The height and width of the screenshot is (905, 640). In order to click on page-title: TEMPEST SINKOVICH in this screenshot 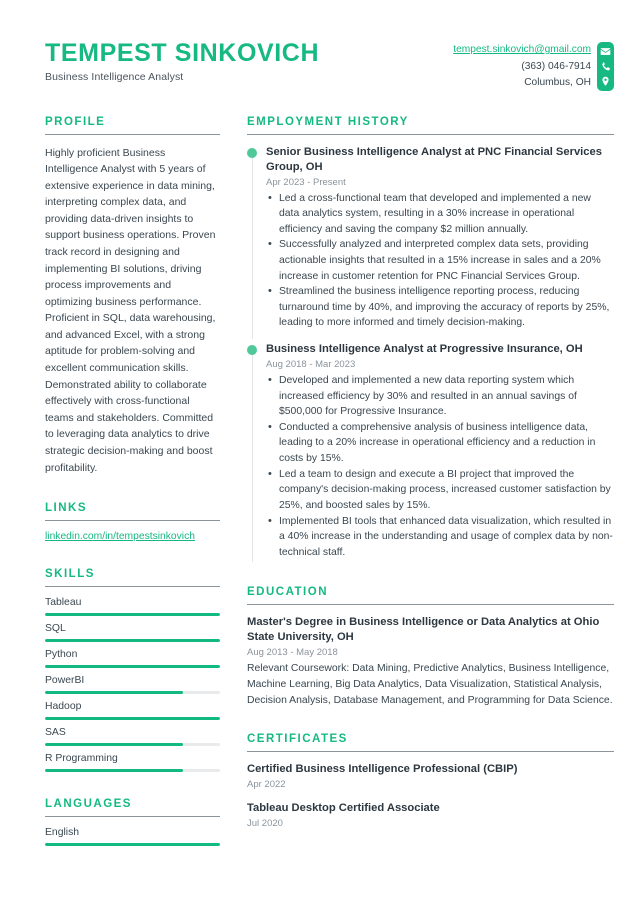, I will do `click(182, 53)`.